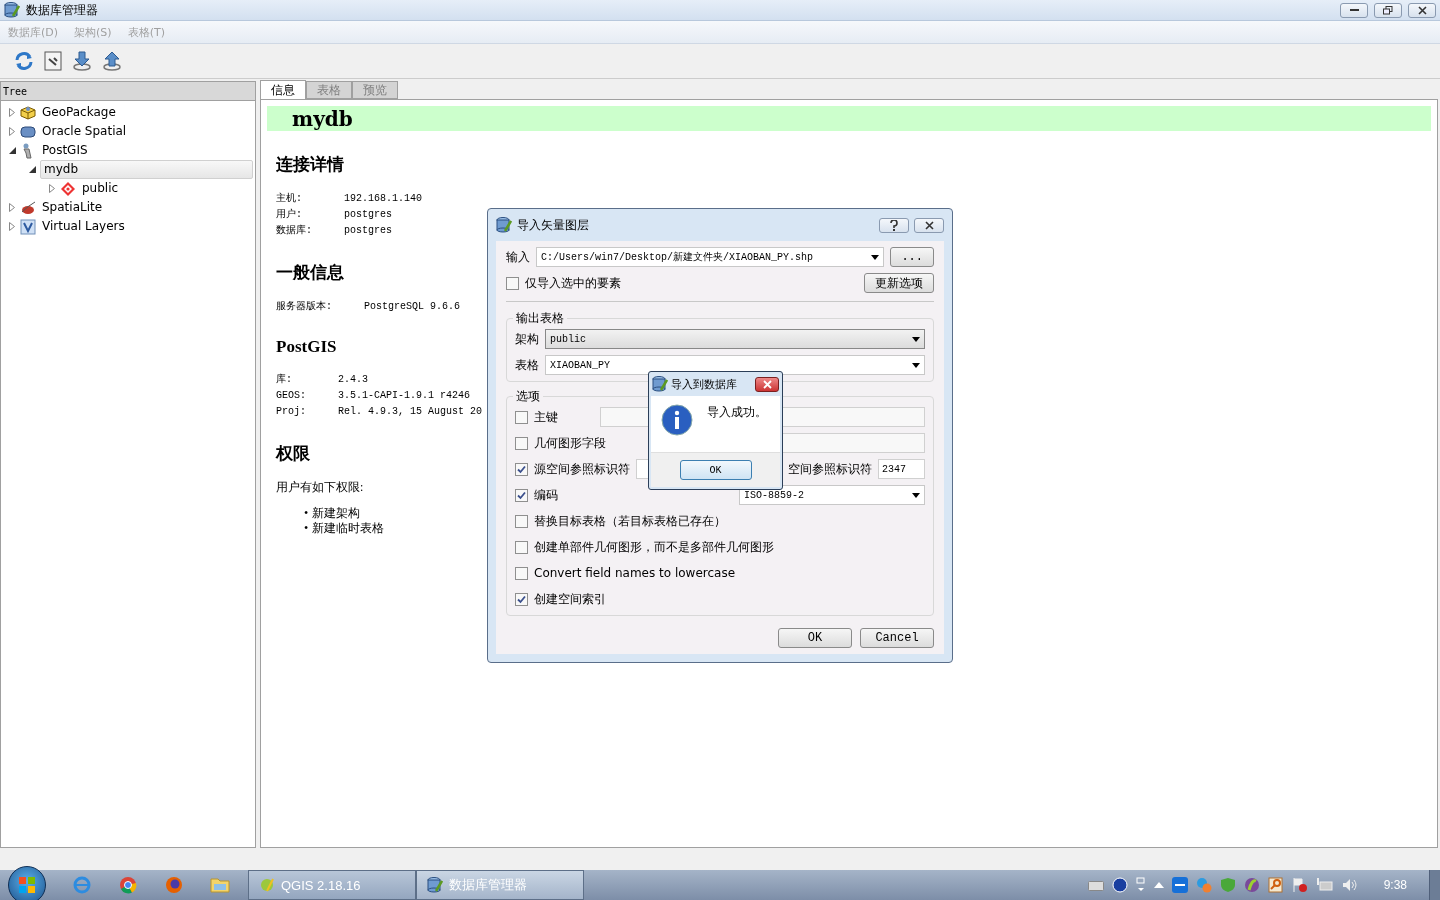 This screenshot has width=1440, height=900. What do you see at coordinates (737, 412) in the screenshot?
I see `message-text: 导入成功。` at bounding box center [737, 412].